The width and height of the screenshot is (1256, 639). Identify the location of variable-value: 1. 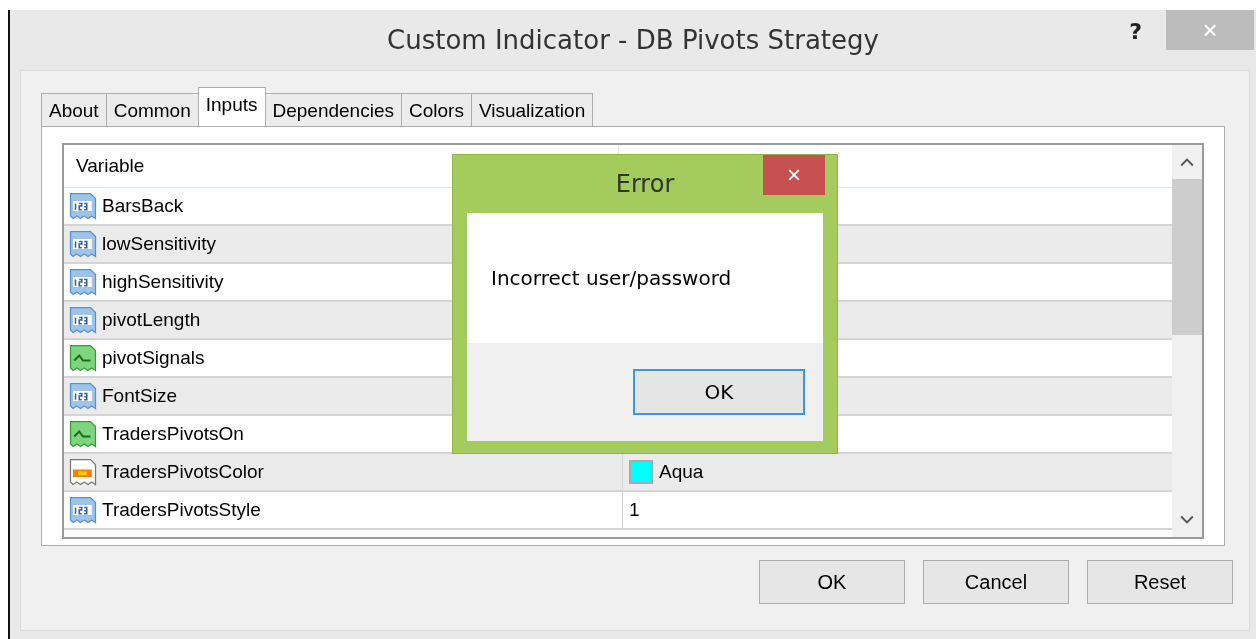
(634, 510).